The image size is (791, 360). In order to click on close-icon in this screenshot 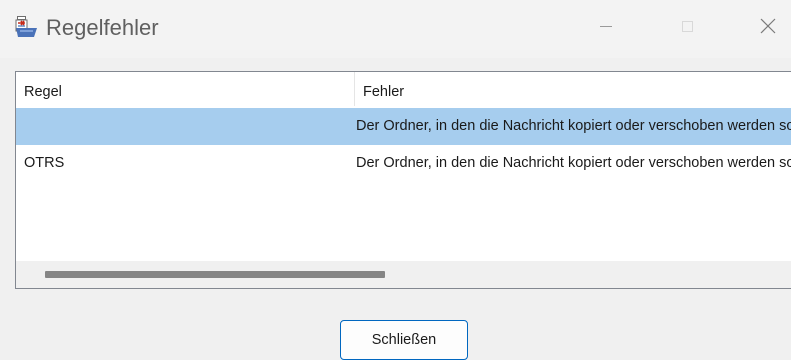, I will do `click(768, 28)`.